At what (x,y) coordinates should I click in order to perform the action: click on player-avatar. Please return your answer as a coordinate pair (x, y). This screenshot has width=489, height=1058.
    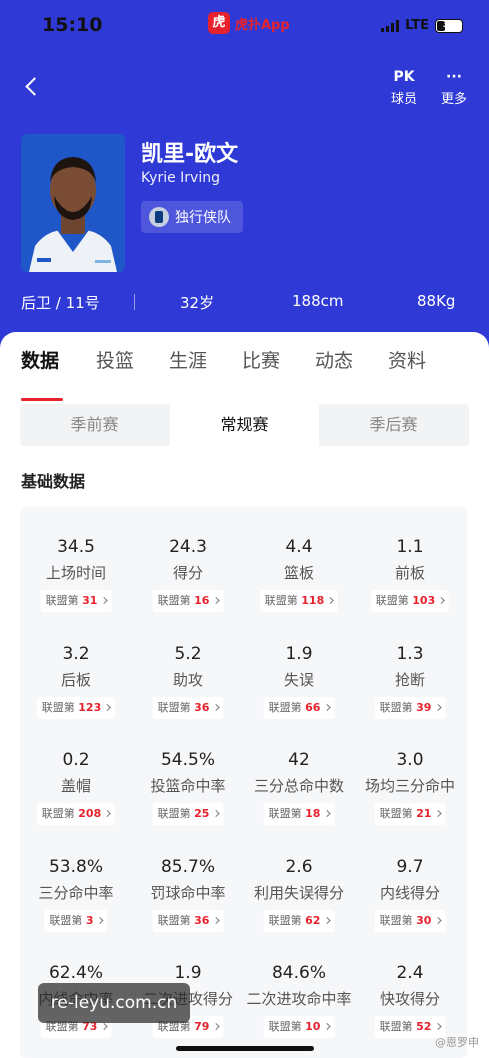
    Looking at the image, I should click on (73, 203).